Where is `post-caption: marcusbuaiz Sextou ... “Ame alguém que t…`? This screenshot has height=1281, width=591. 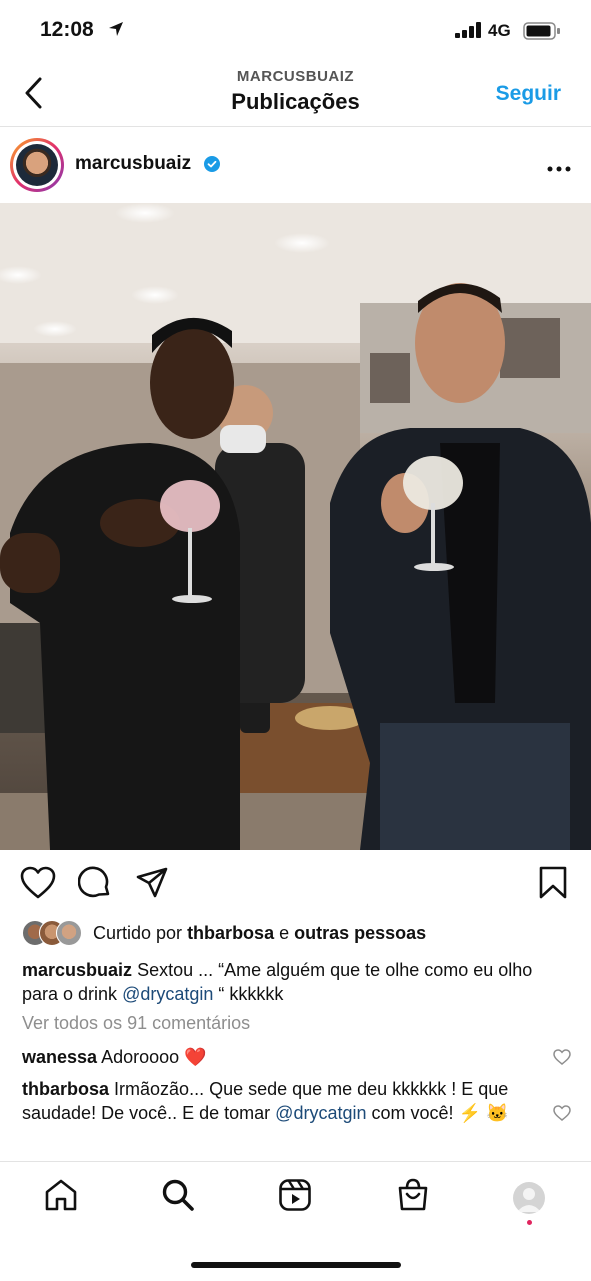 post-caption: marcusbuaiz Sextou ... “Ame alguém que t… is located at coordinates (296, 982).